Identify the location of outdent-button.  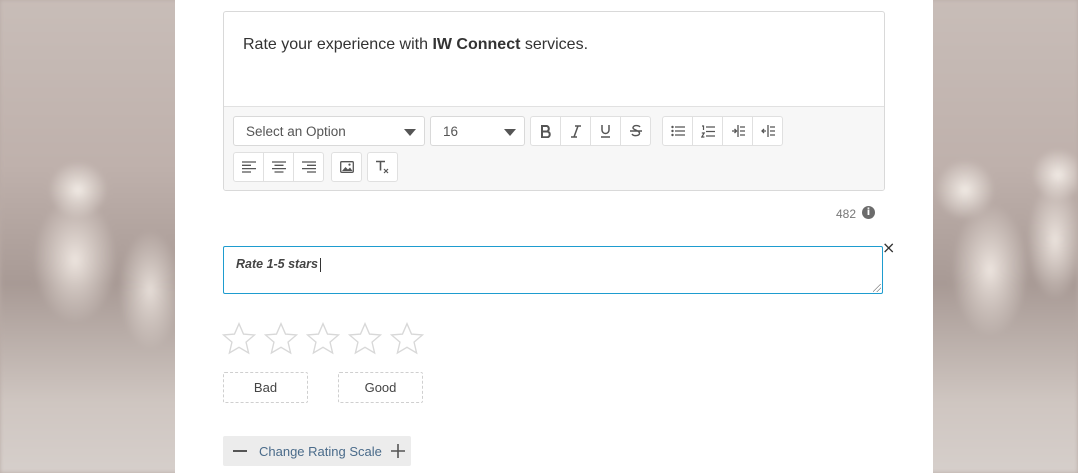
(767, 131).